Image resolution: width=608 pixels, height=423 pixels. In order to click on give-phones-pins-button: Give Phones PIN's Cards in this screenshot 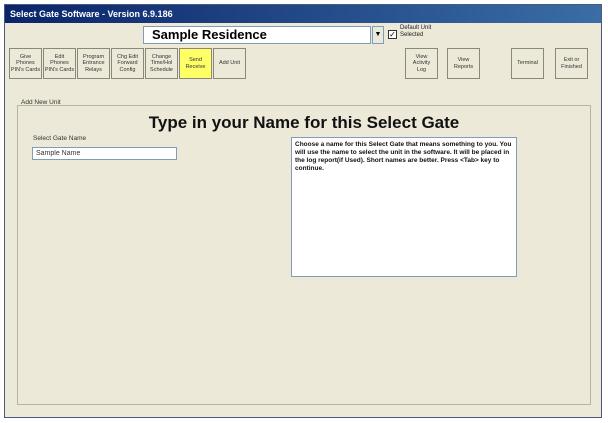, I will do `click(25, 63)`.